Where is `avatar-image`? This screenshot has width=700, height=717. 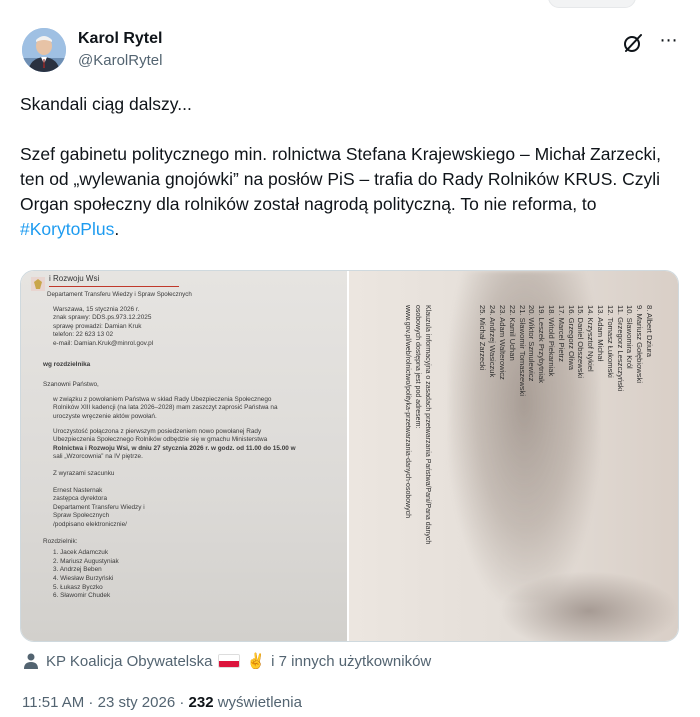
avatar-image is located at coordinates (44, 50).